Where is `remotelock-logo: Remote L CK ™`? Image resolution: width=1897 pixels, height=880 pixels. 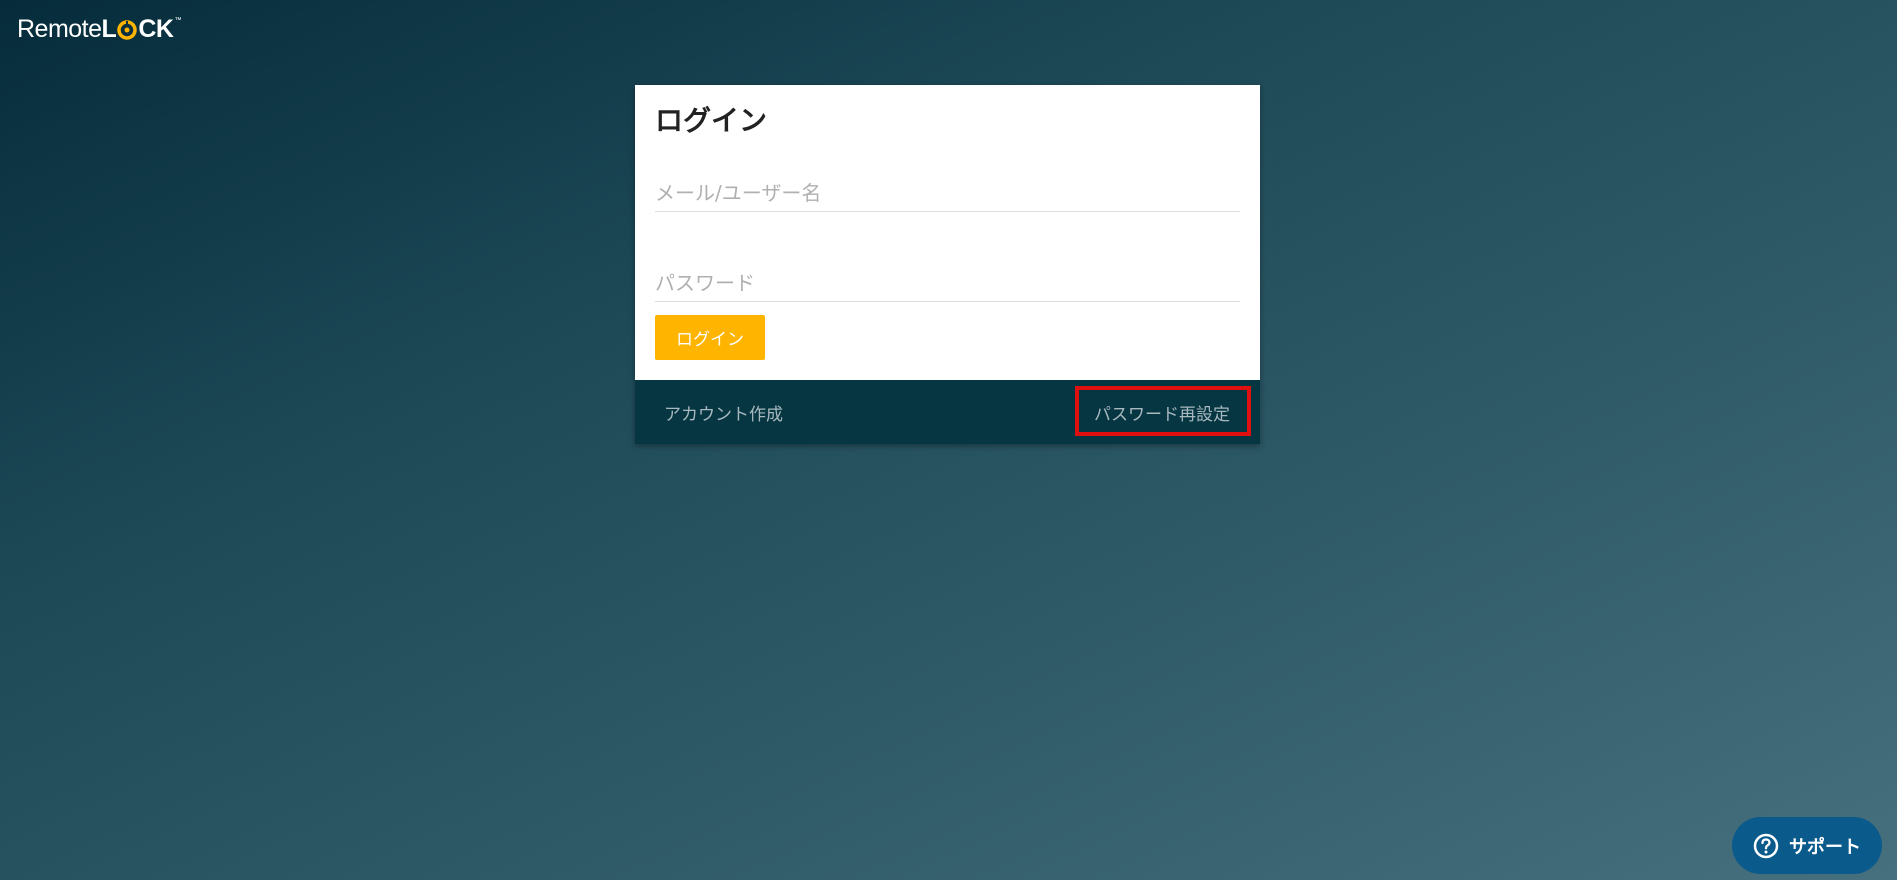 remotelock-logo: Remote L CK ™ is located at coordinates (99, 29).